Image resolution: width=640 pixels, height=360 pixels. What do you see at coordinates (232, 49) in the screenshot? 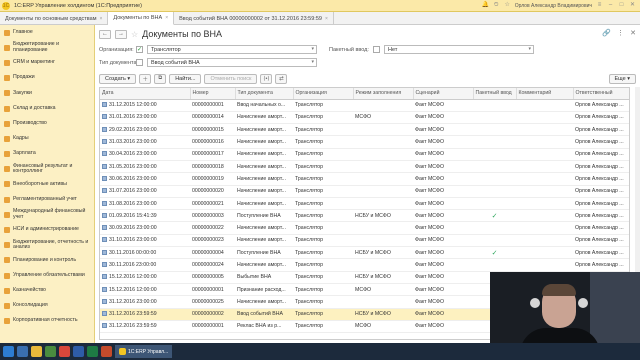
I see `organization-field: Транслятор ▾` at bounding box center [232, 49].